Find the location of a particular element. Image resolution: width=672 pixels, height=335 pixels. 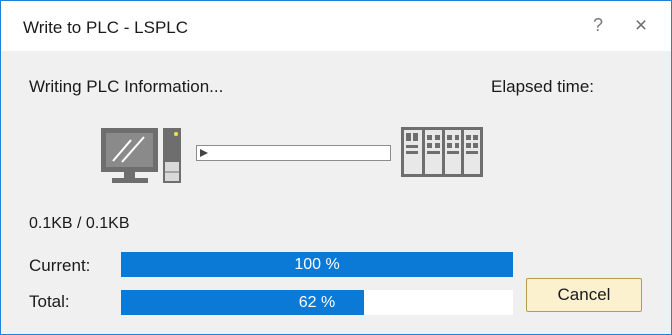

total-progress-text: 62 % is located at coordinates (317, 302).